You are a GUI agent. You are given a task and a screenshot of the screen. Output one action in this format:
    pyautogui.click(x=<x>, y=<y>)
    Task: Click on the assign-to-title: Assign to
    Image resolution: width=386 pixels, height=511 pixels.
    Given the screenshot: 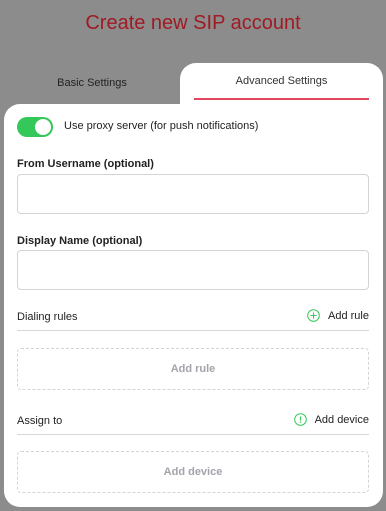 What is the action you would take?
    pyautogui.click(x=40, y=421)
    